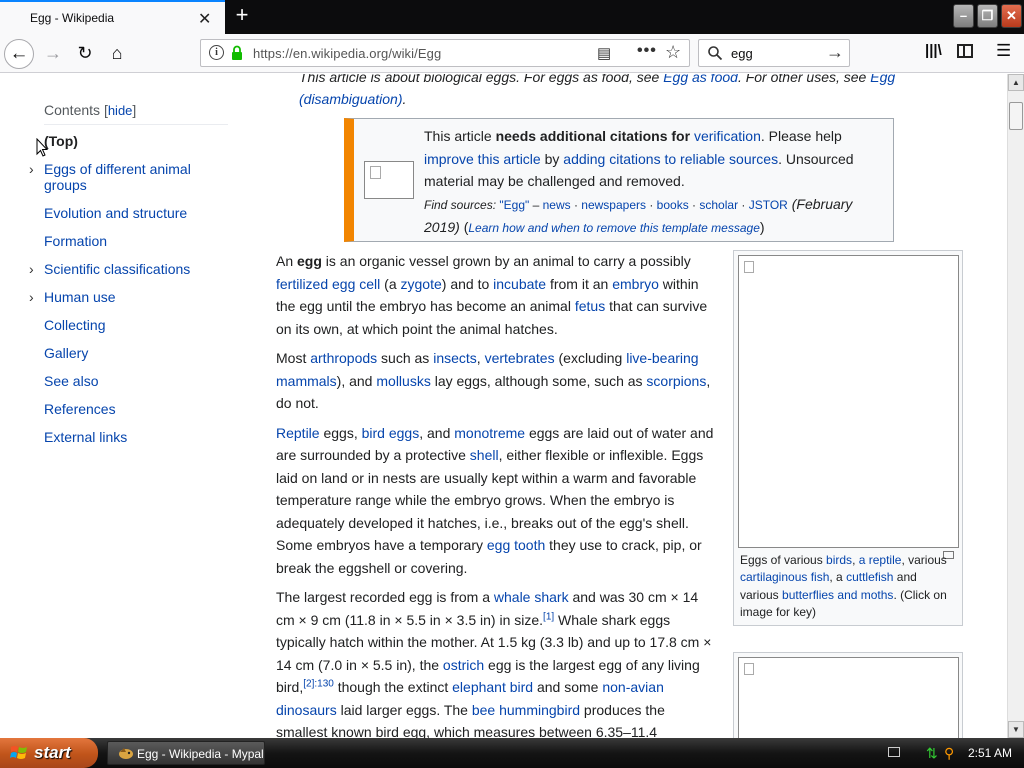 This screenshot has width=1024, height=768. I want to click on link-incubate: incubate, so click(519, 284).